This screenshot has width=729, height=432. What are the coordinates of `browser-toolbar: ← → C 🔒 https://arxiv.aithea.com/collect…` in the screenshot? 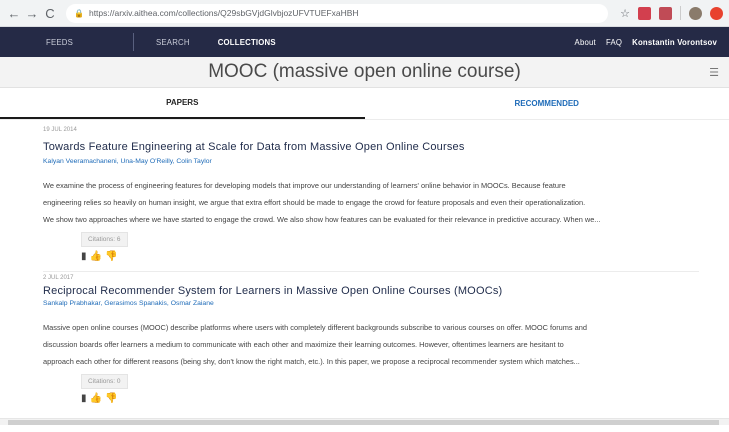 It's located at (364, 13).